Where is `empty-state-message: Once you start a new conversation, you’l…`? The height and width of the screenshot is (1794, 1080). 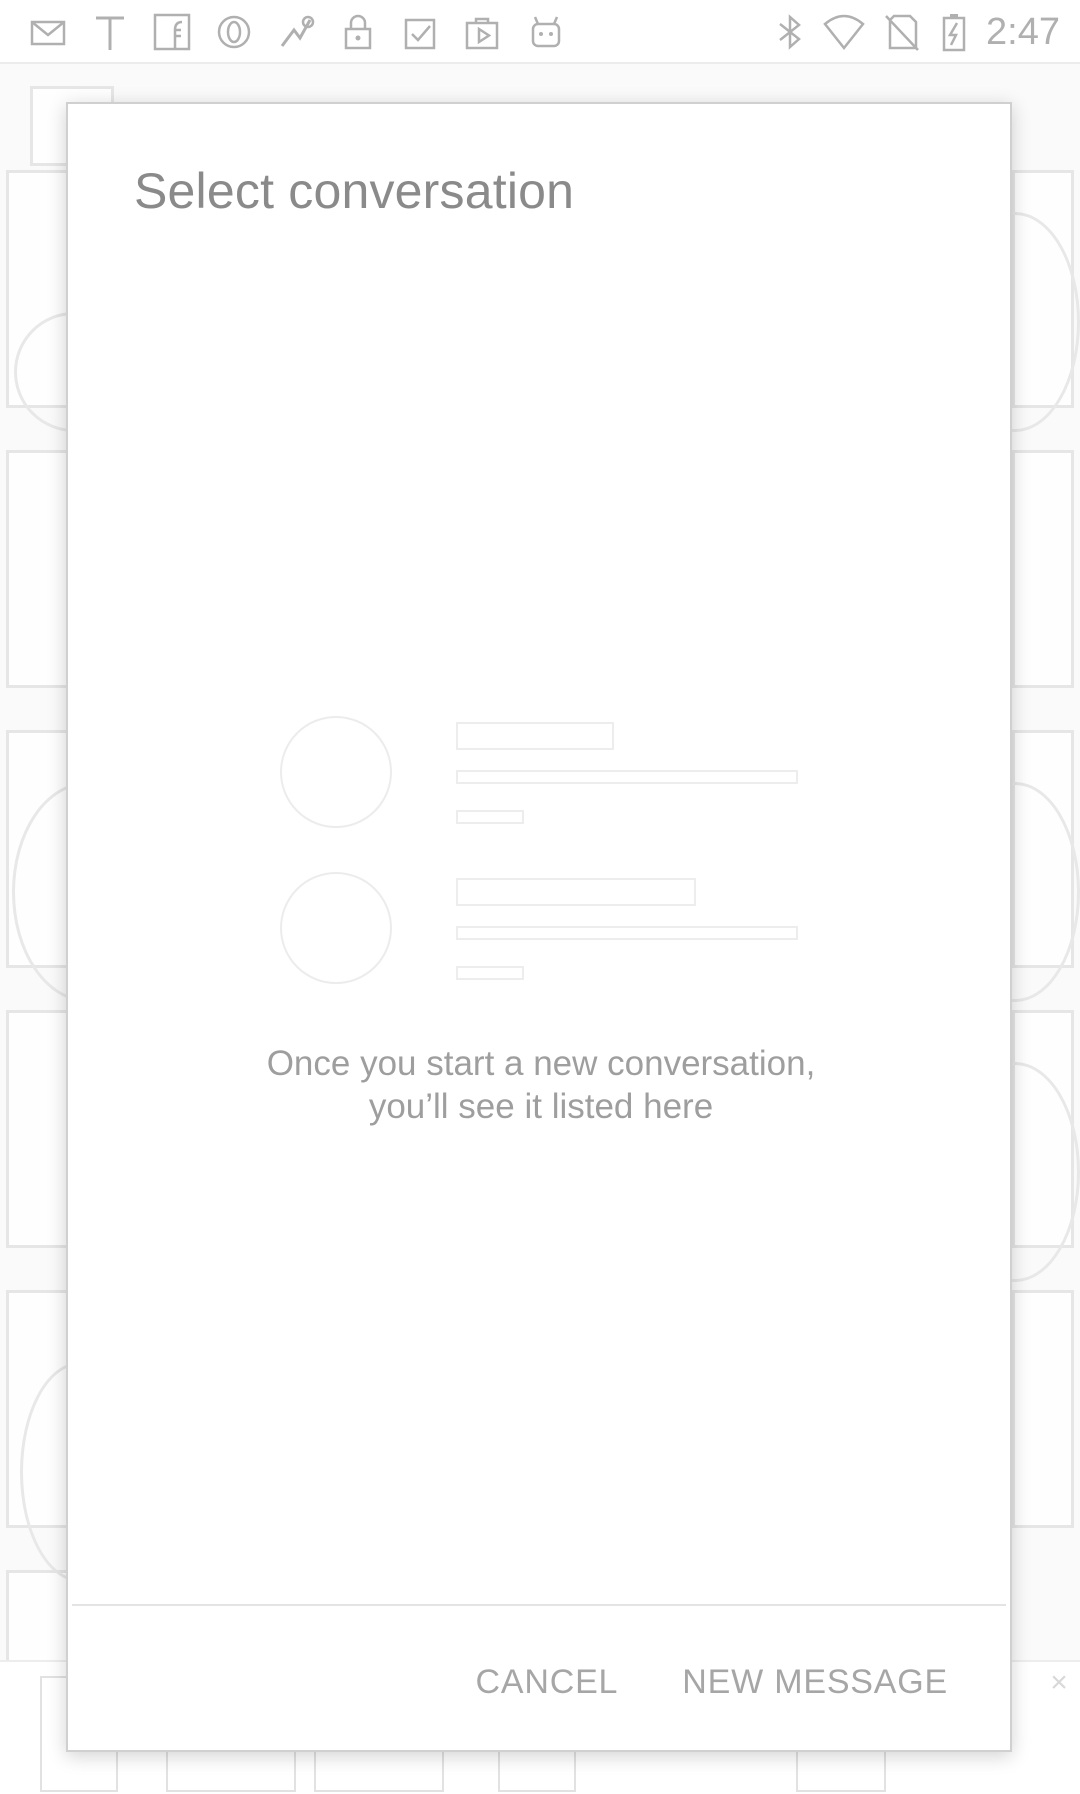
empty-state-message: Once you start a new conversation, you’l… is located at coordinates (541, 1085).